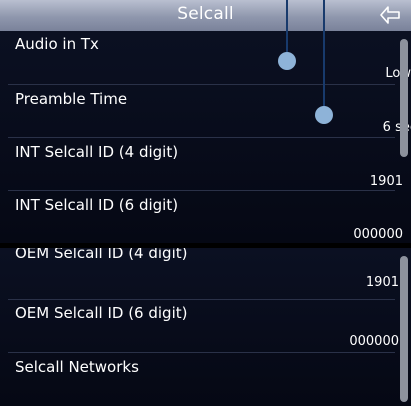 The height and width of the screenshot is (406, 411). What do you see at coordinates (97, 152) in the screenshot?
I see `setting-label: INT Selcall ID (4 digit)` at bounding box center [97, 152].